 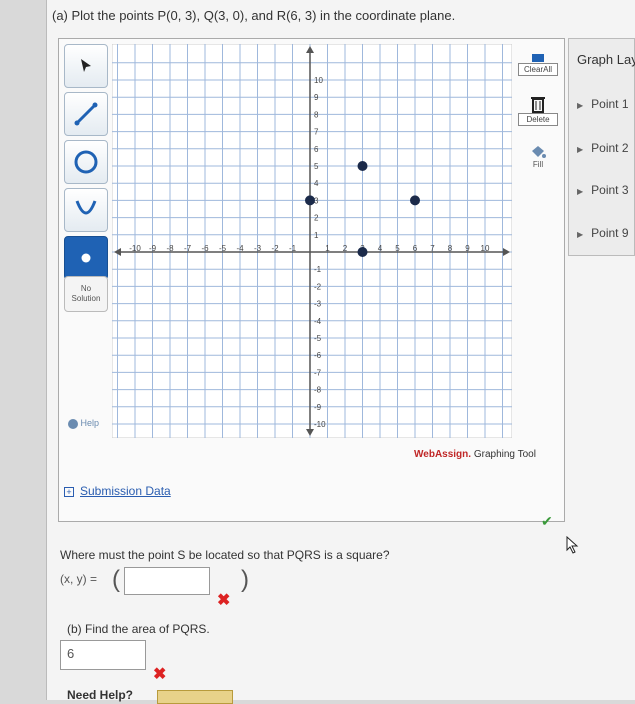 I want to click on y-tick-label: 5, so click(x=316, y=166).